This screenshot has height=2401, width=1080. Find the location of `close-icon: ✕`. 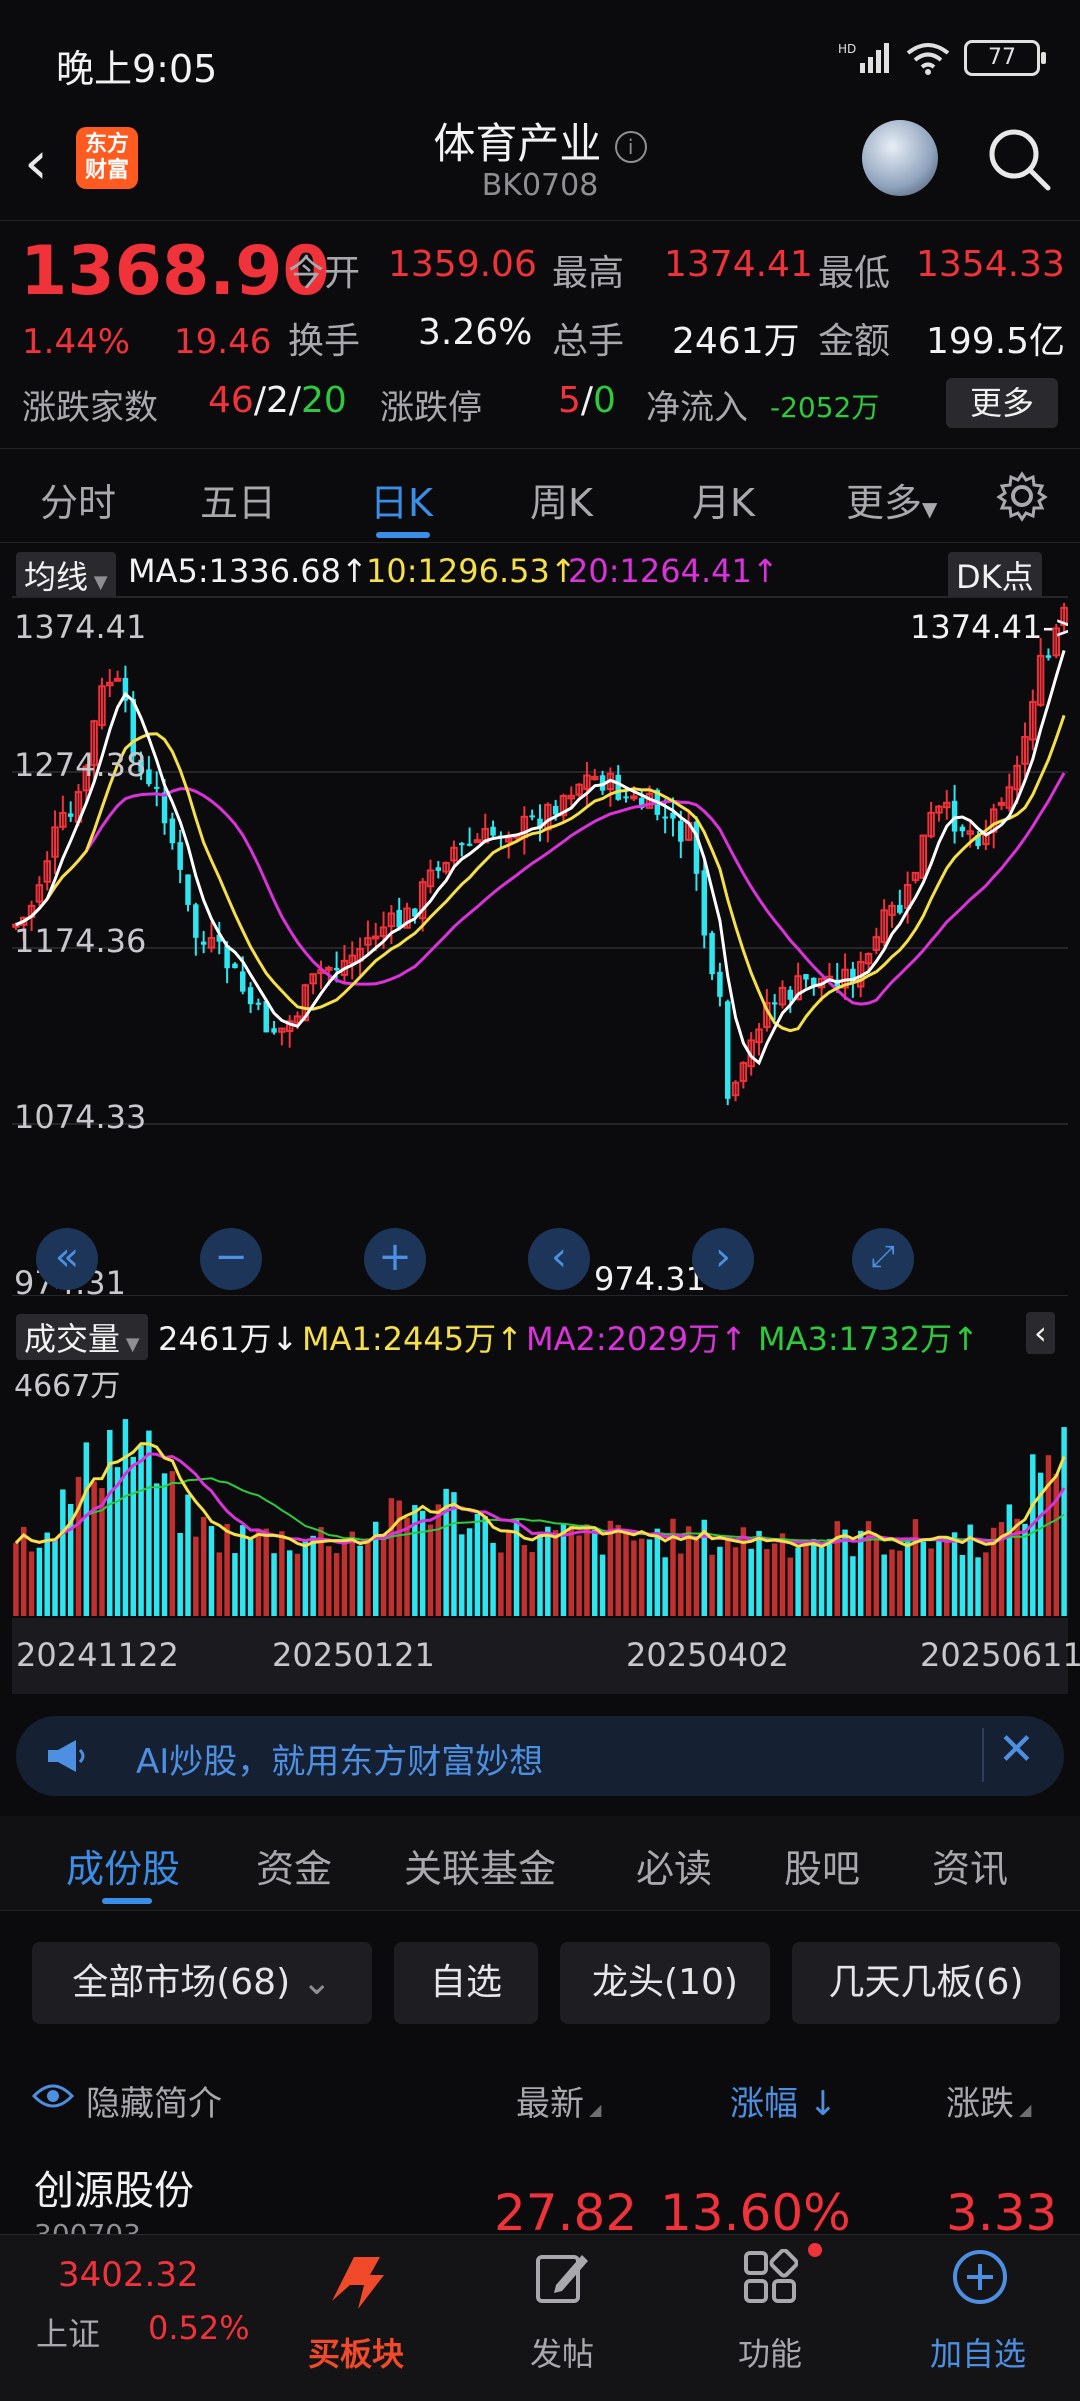

close-icon: ✕ is located at coordinates (1016, 1749).